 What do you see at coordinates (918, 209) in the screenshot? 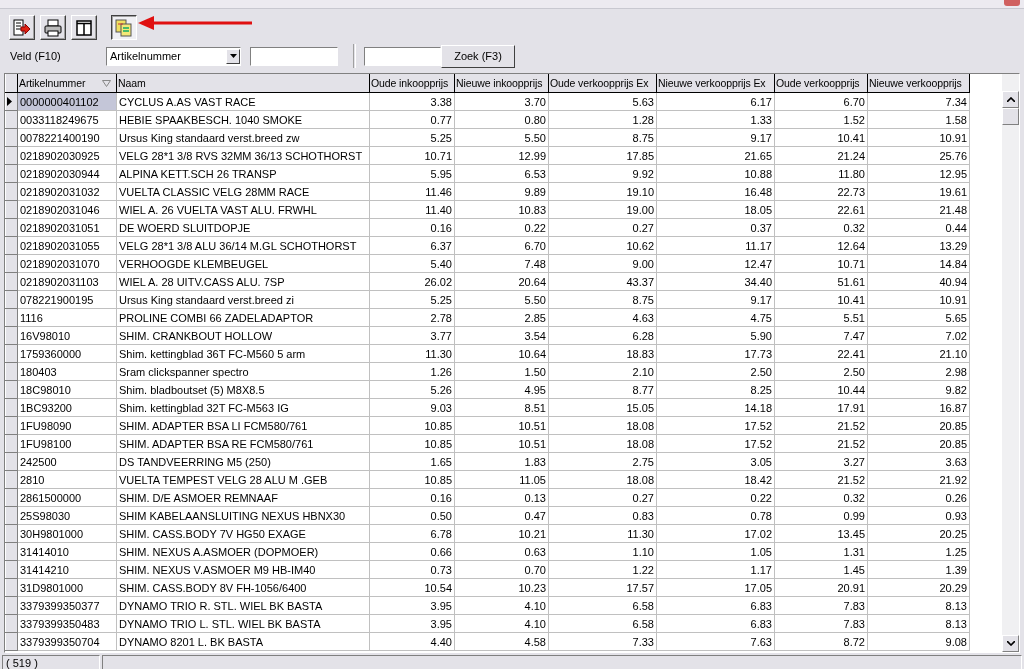
I see `table-cell: 21.48` at bounding box center [918, 209].